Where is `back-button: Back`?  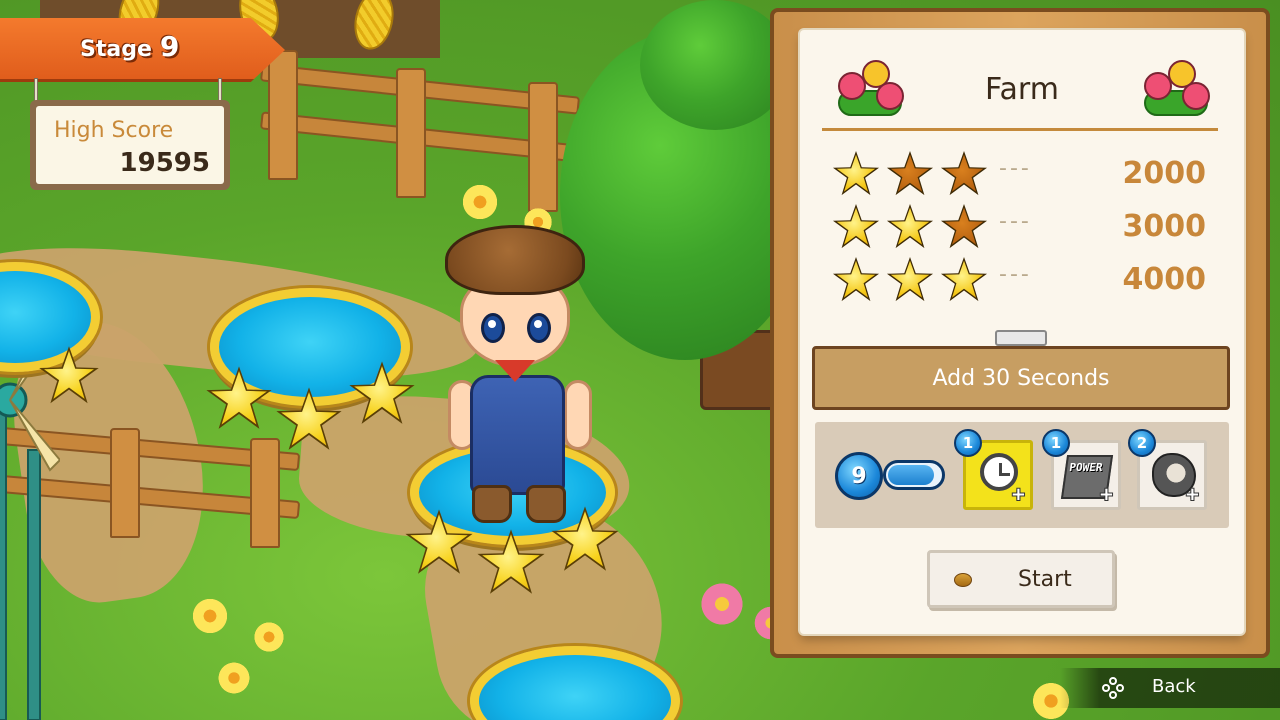 back-button: Back is located at coordinates (1174, 686).